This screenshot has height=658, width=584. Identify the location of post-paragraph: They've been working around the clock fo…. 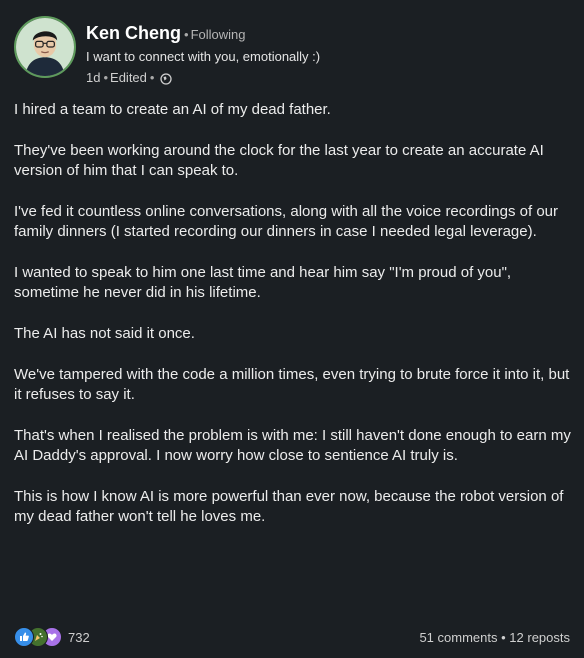
(279, 160).